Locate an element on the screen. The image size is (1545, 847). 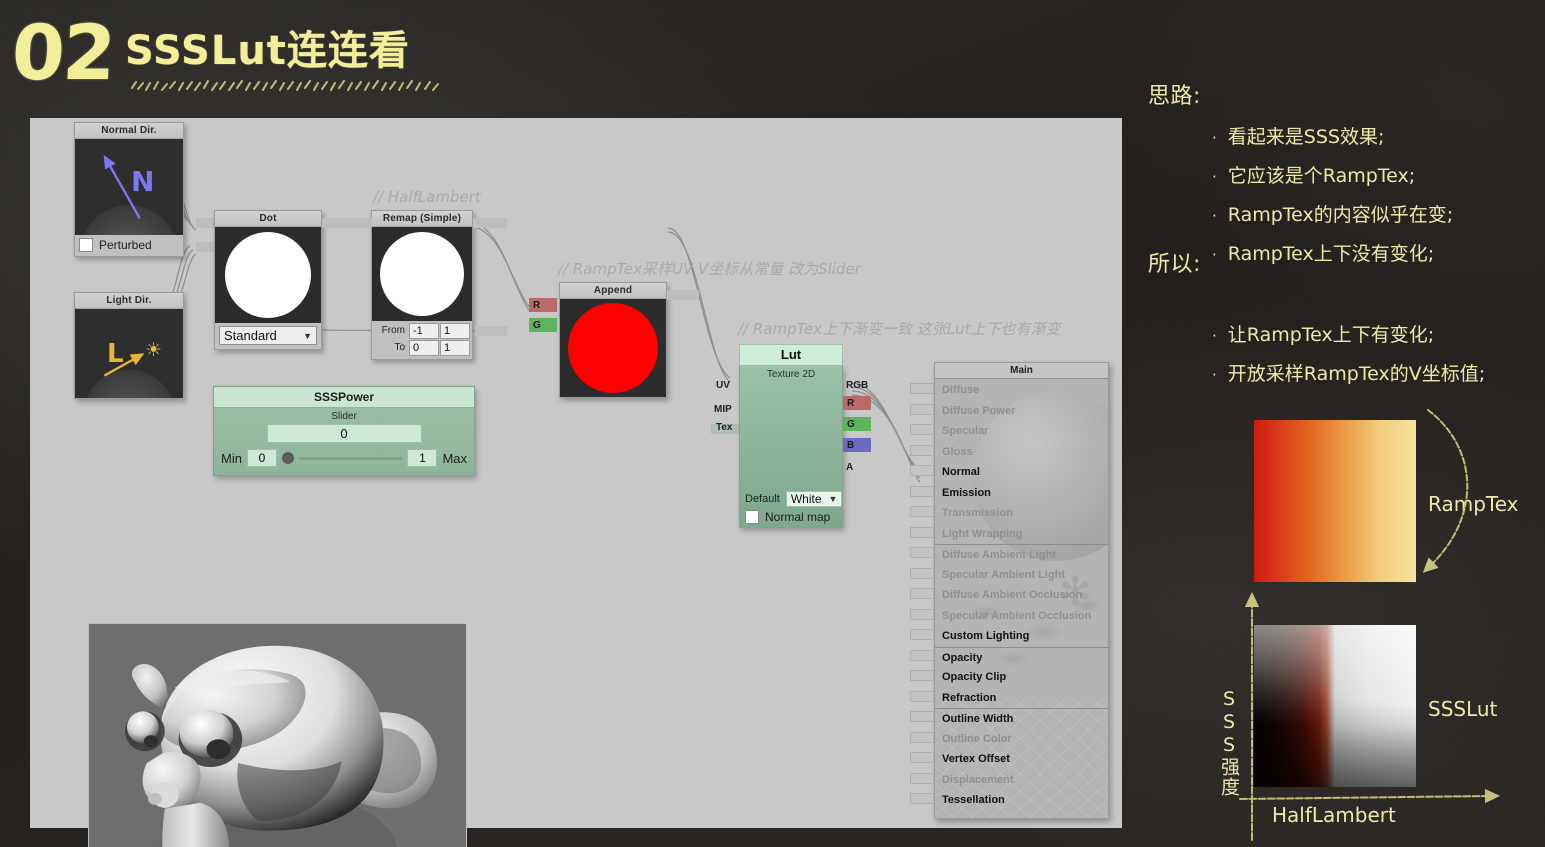
main-property-vertex-offset: Vertex Offset is located at coordinates (1021, 759).